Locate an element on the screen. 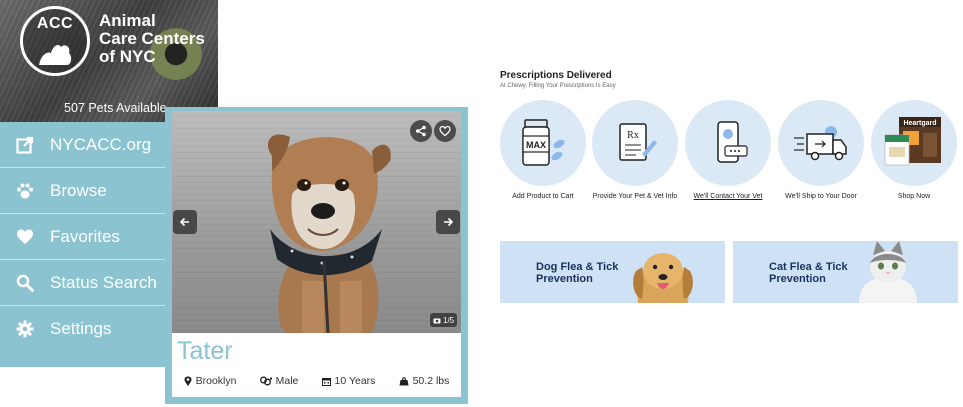 Image resolution: width=963 pixels, height=407 pixels. search-icon is located at coordinates (25, 283).